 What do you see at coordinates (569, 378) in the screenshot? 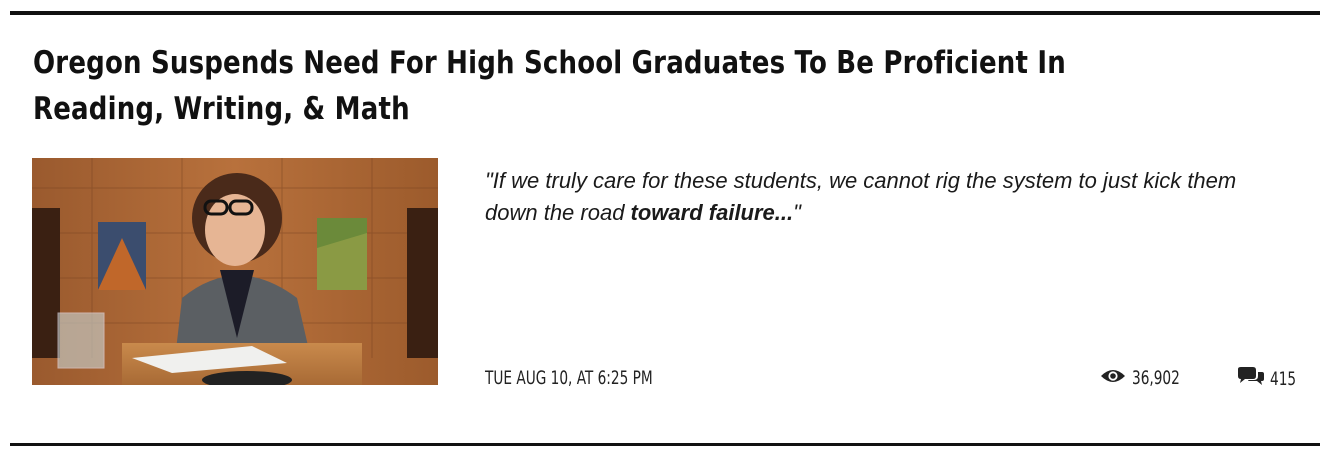
I see `article-date: TUE AUG 10, AT 6:25 PM` at bounding box center [569, 378].